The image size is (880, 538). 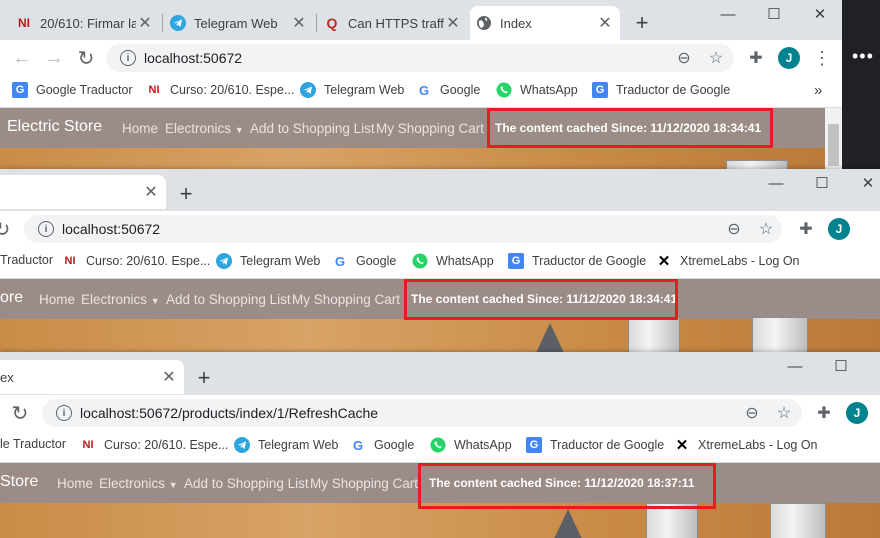 What do you see at coordinates (822, 58) in the screenshot?
I see `chrome-menu-icon: ⋮` at bounding box center [822, 58].